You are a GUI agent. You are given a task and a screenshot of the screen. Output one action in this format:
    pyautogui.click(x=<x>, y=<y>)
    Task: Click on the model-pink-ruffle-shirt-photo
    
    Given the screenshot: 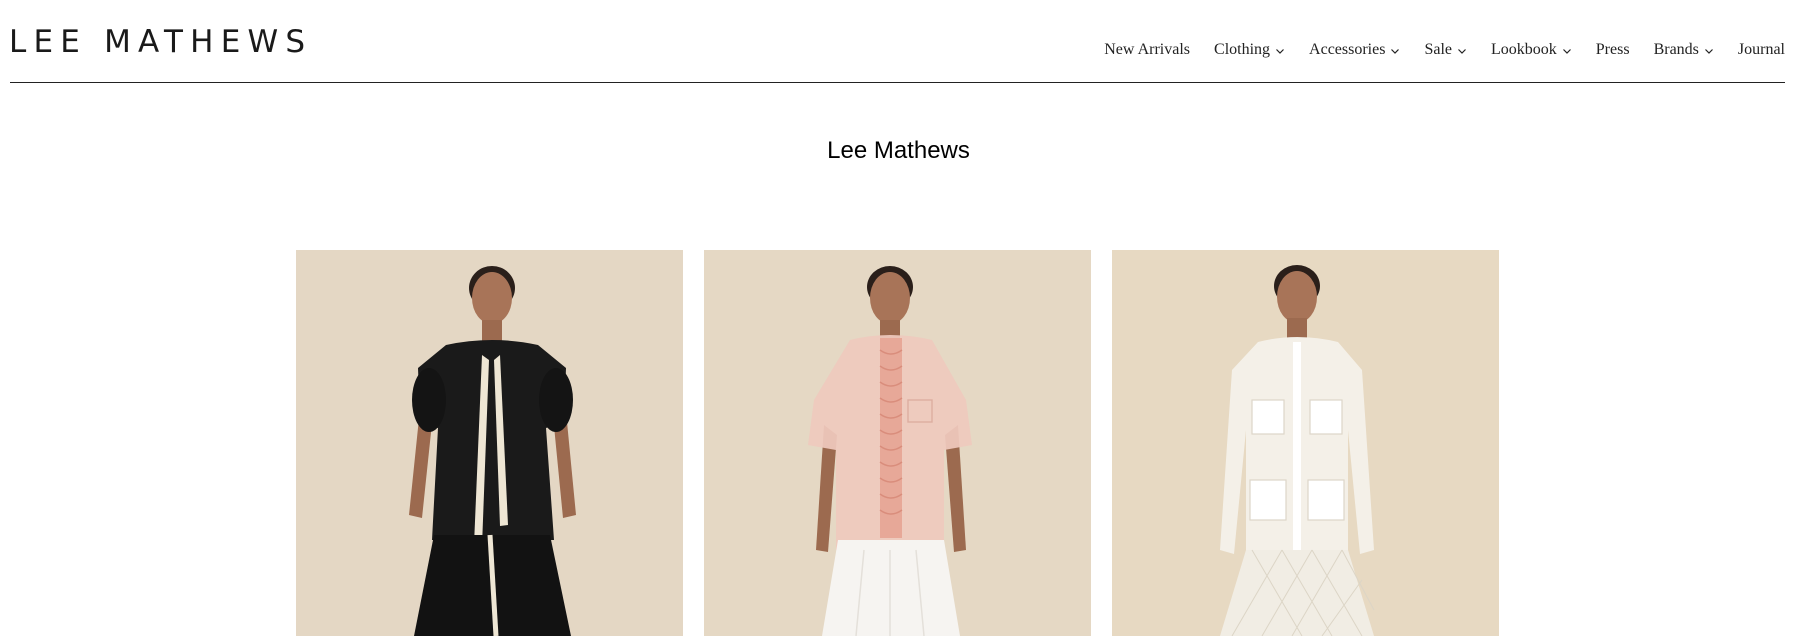 What is the action you would take?
    pyautogui.click(x=897, y=443)
    